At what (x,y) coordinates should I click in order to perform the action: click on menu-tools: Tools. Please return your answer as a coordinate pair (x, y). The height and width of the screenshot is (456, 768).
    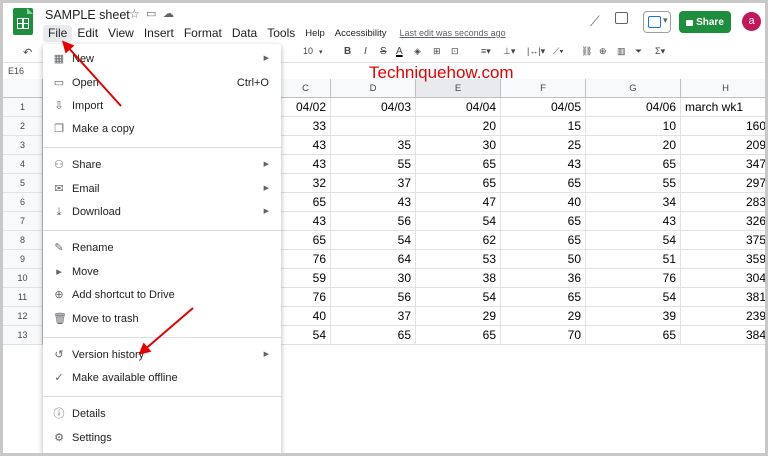
    Looking at the image, I should click on (281, 33).